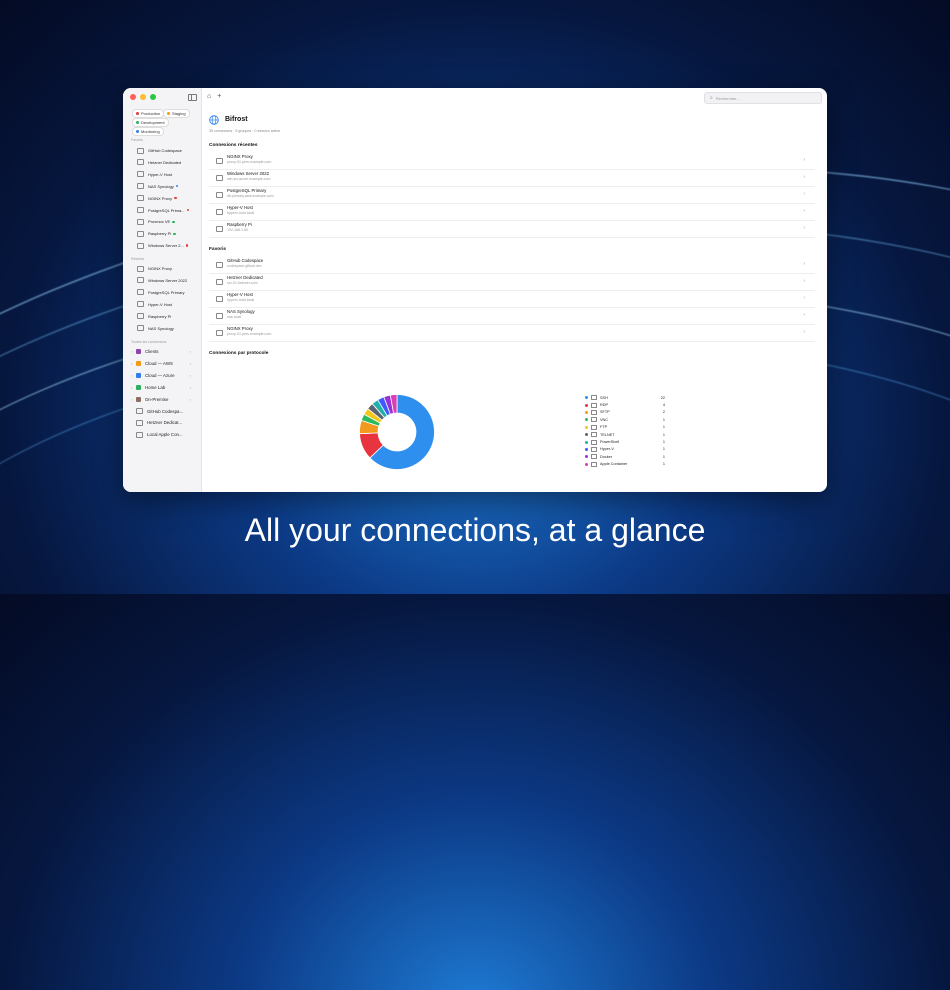 The width and height of the screenshot is (950, 990). What do you see at coordinates (163, 363) in the screenshot?
I see `sidebar-group: › Cloud — AWS ›` at bounding box center [163, 363].